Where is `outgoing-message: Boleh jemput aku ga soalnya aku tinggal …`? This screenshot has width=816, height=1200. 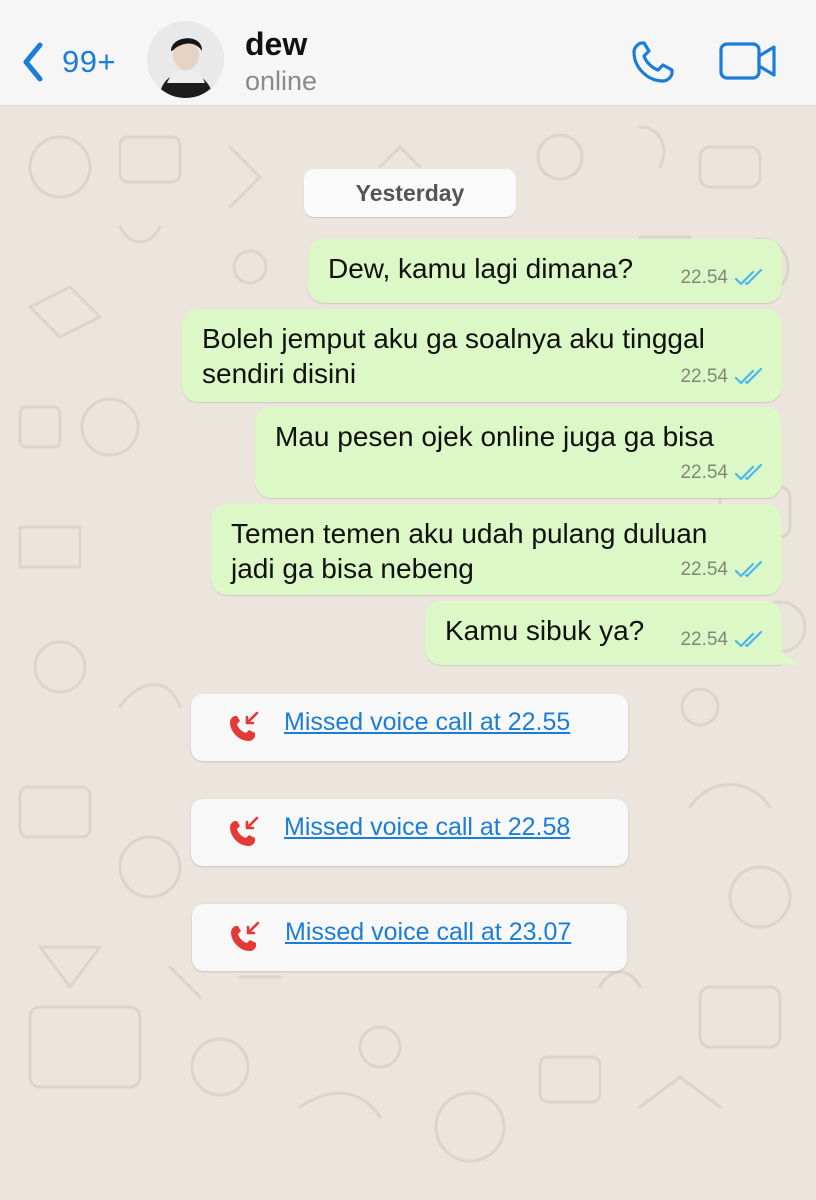
outgoing-message: Boleh jemput aku ga soalnya aku tinggal … is located at coordinates (482, 355).